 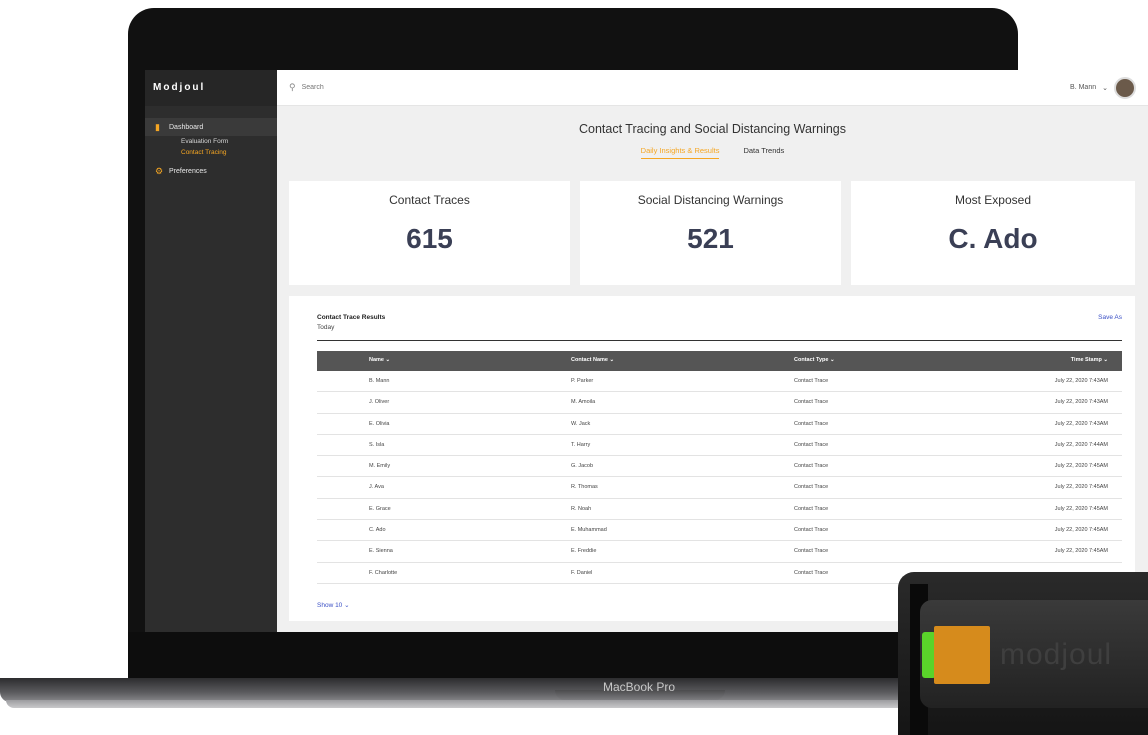 I want to click on avatar, so click(x=1125, y=87).